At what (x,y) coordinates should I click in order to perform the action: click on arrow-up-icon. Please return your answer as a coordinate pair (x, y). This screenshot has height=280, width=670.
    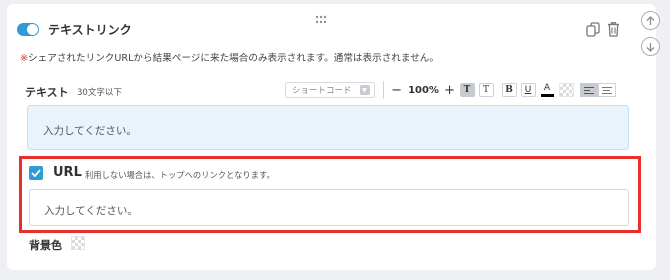
    Looking at the image, I should click on (650, 20).